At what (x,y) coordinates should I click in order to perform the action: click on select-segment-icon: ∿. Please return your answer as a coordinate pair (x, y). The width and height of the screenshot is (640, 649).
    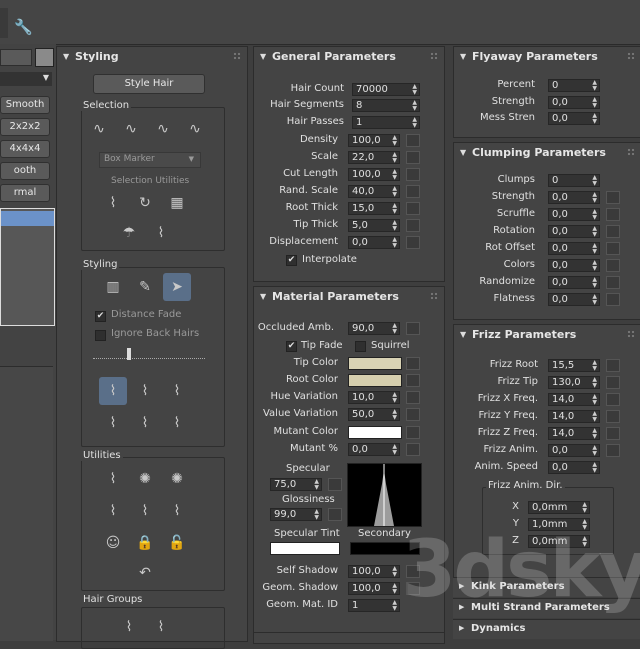
    Looking at the image, I should click on (131, 129).